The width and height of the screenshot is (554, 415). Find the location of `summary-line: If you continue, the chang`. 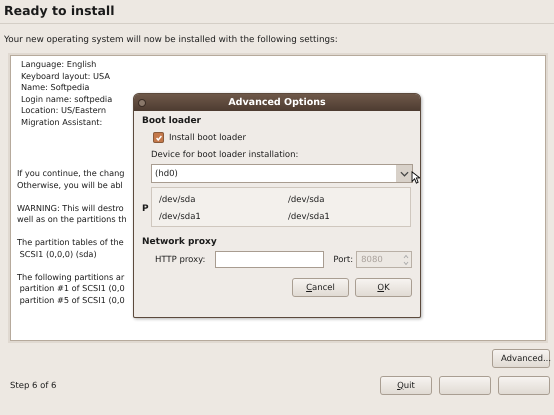

summary-line: If you continue, the chang is located at coordinates (70, 174).